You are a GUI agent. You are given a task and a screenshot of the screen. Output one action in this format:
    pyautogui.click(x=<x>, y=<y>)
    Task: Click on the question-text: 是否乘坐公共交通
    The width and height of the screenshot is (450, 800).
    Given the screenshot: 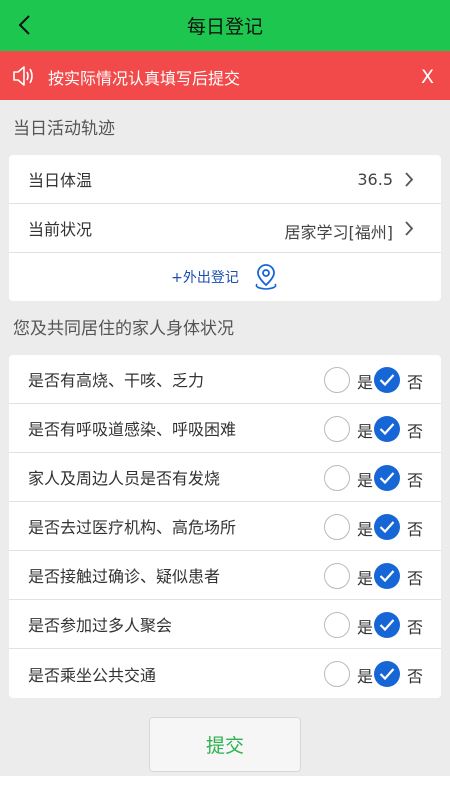 What is the action you would take?
    pyautogui.click(x=92, y=675)
    